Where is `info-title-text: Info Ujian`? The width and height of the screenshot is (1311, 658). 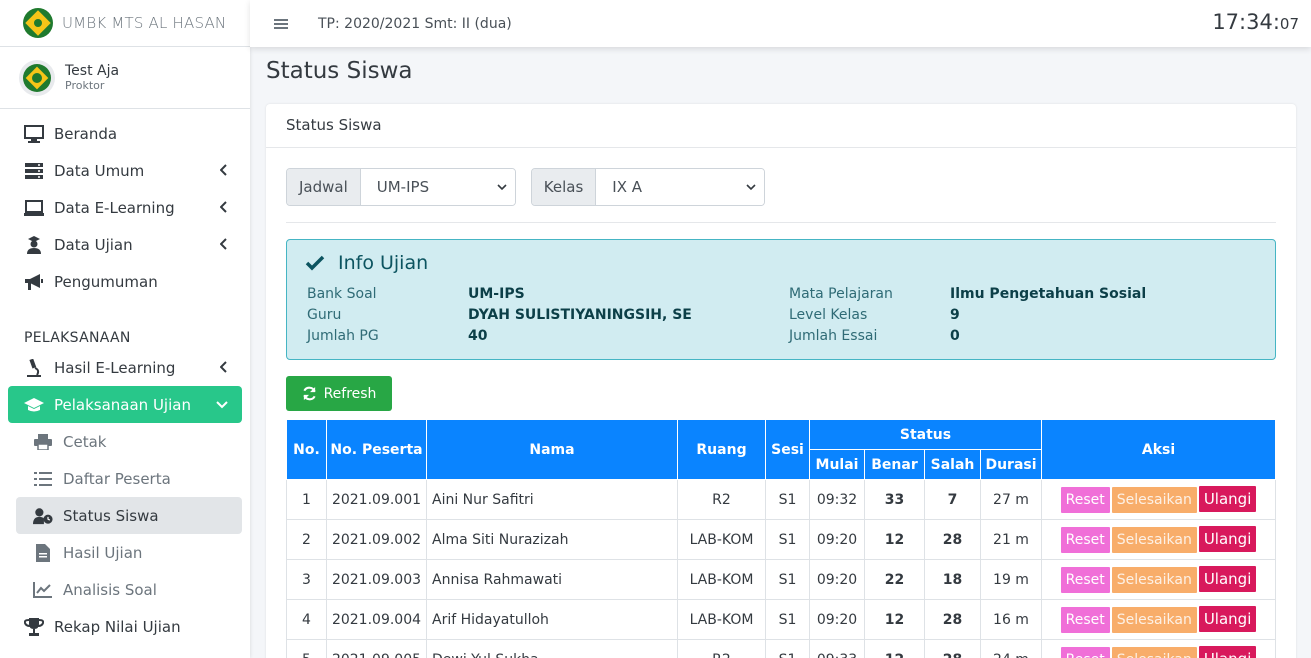 info-title-text: Info Ujian is located at coordinates (383, 263).